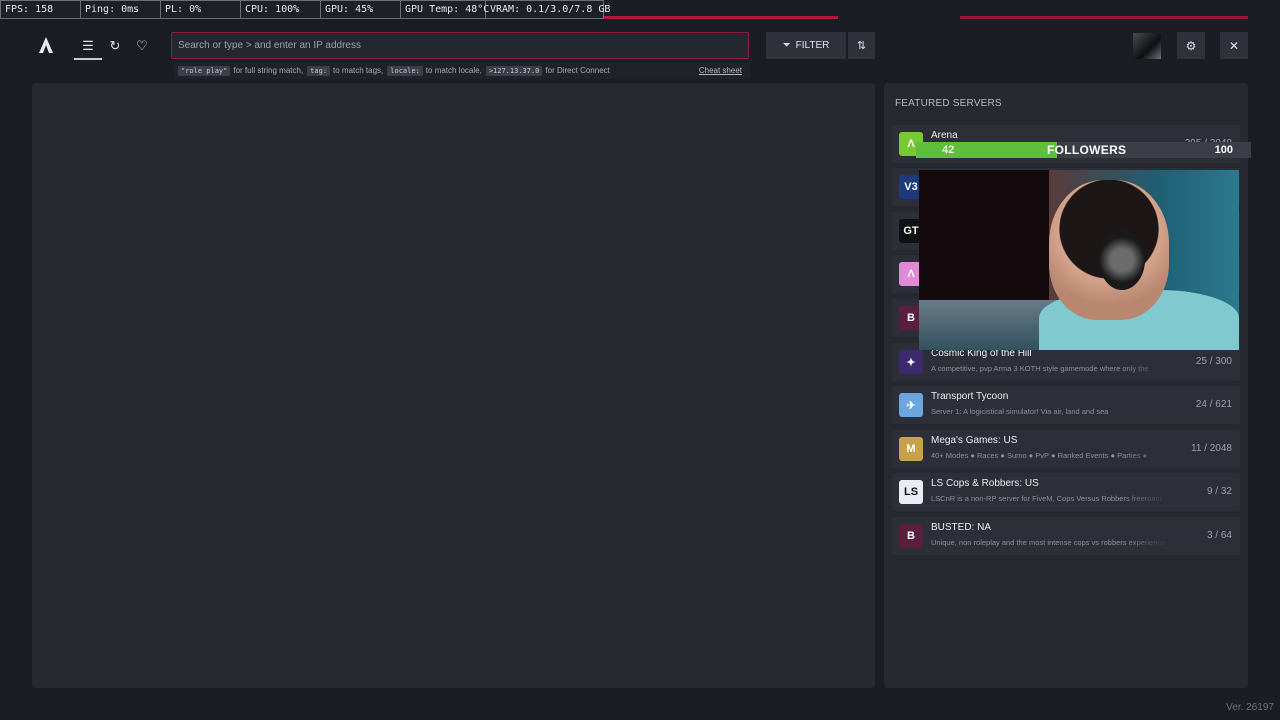 The width and height of the screenshot is (1280, 720). I want to click on hint-text-locale: to match locale,, so click(453, 70).